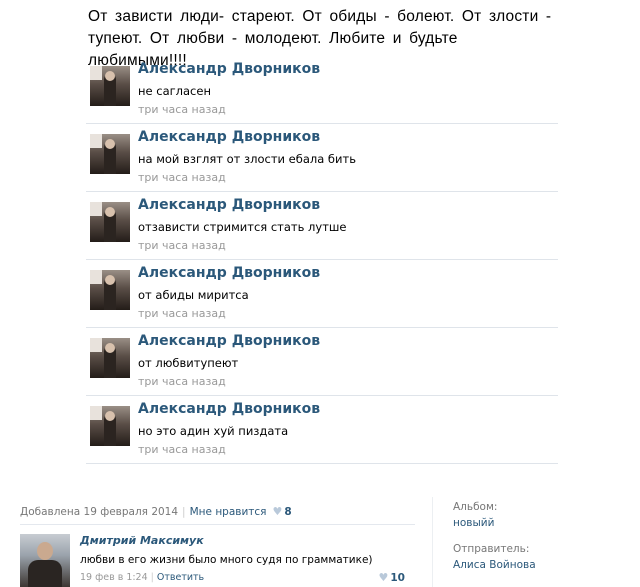  I want to click on comment-meta: 19 фев в 1:24 | Ответить, so click(142, 577).